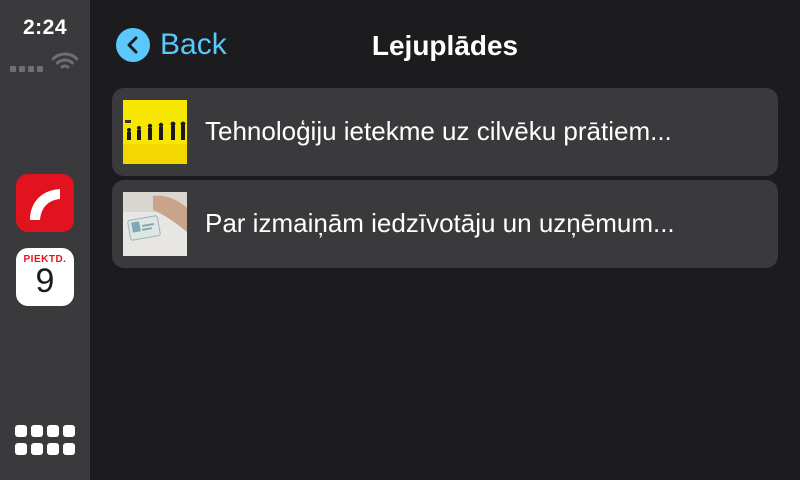  Describe the element at coordinates (46, 442) in the screenshot. I see `app-grid-icon` at that location.